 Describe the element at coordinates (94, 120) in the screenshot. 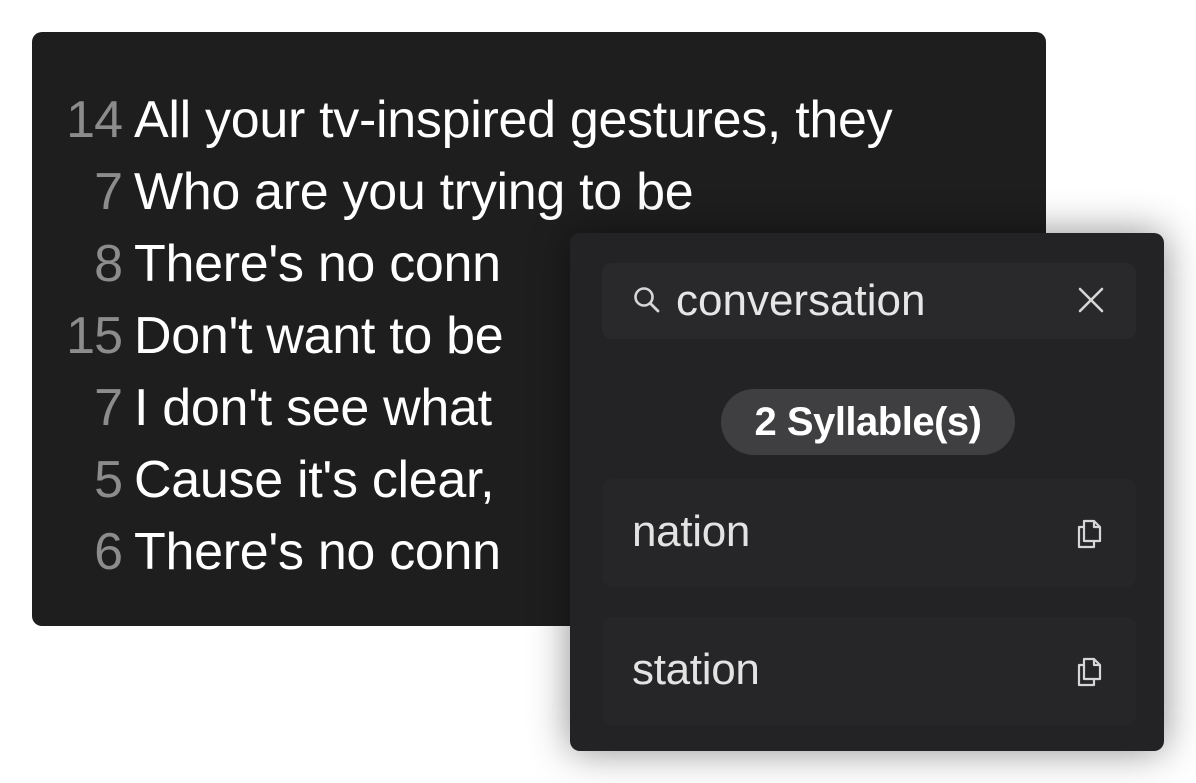

I see `syllable-count: 14` at that location.